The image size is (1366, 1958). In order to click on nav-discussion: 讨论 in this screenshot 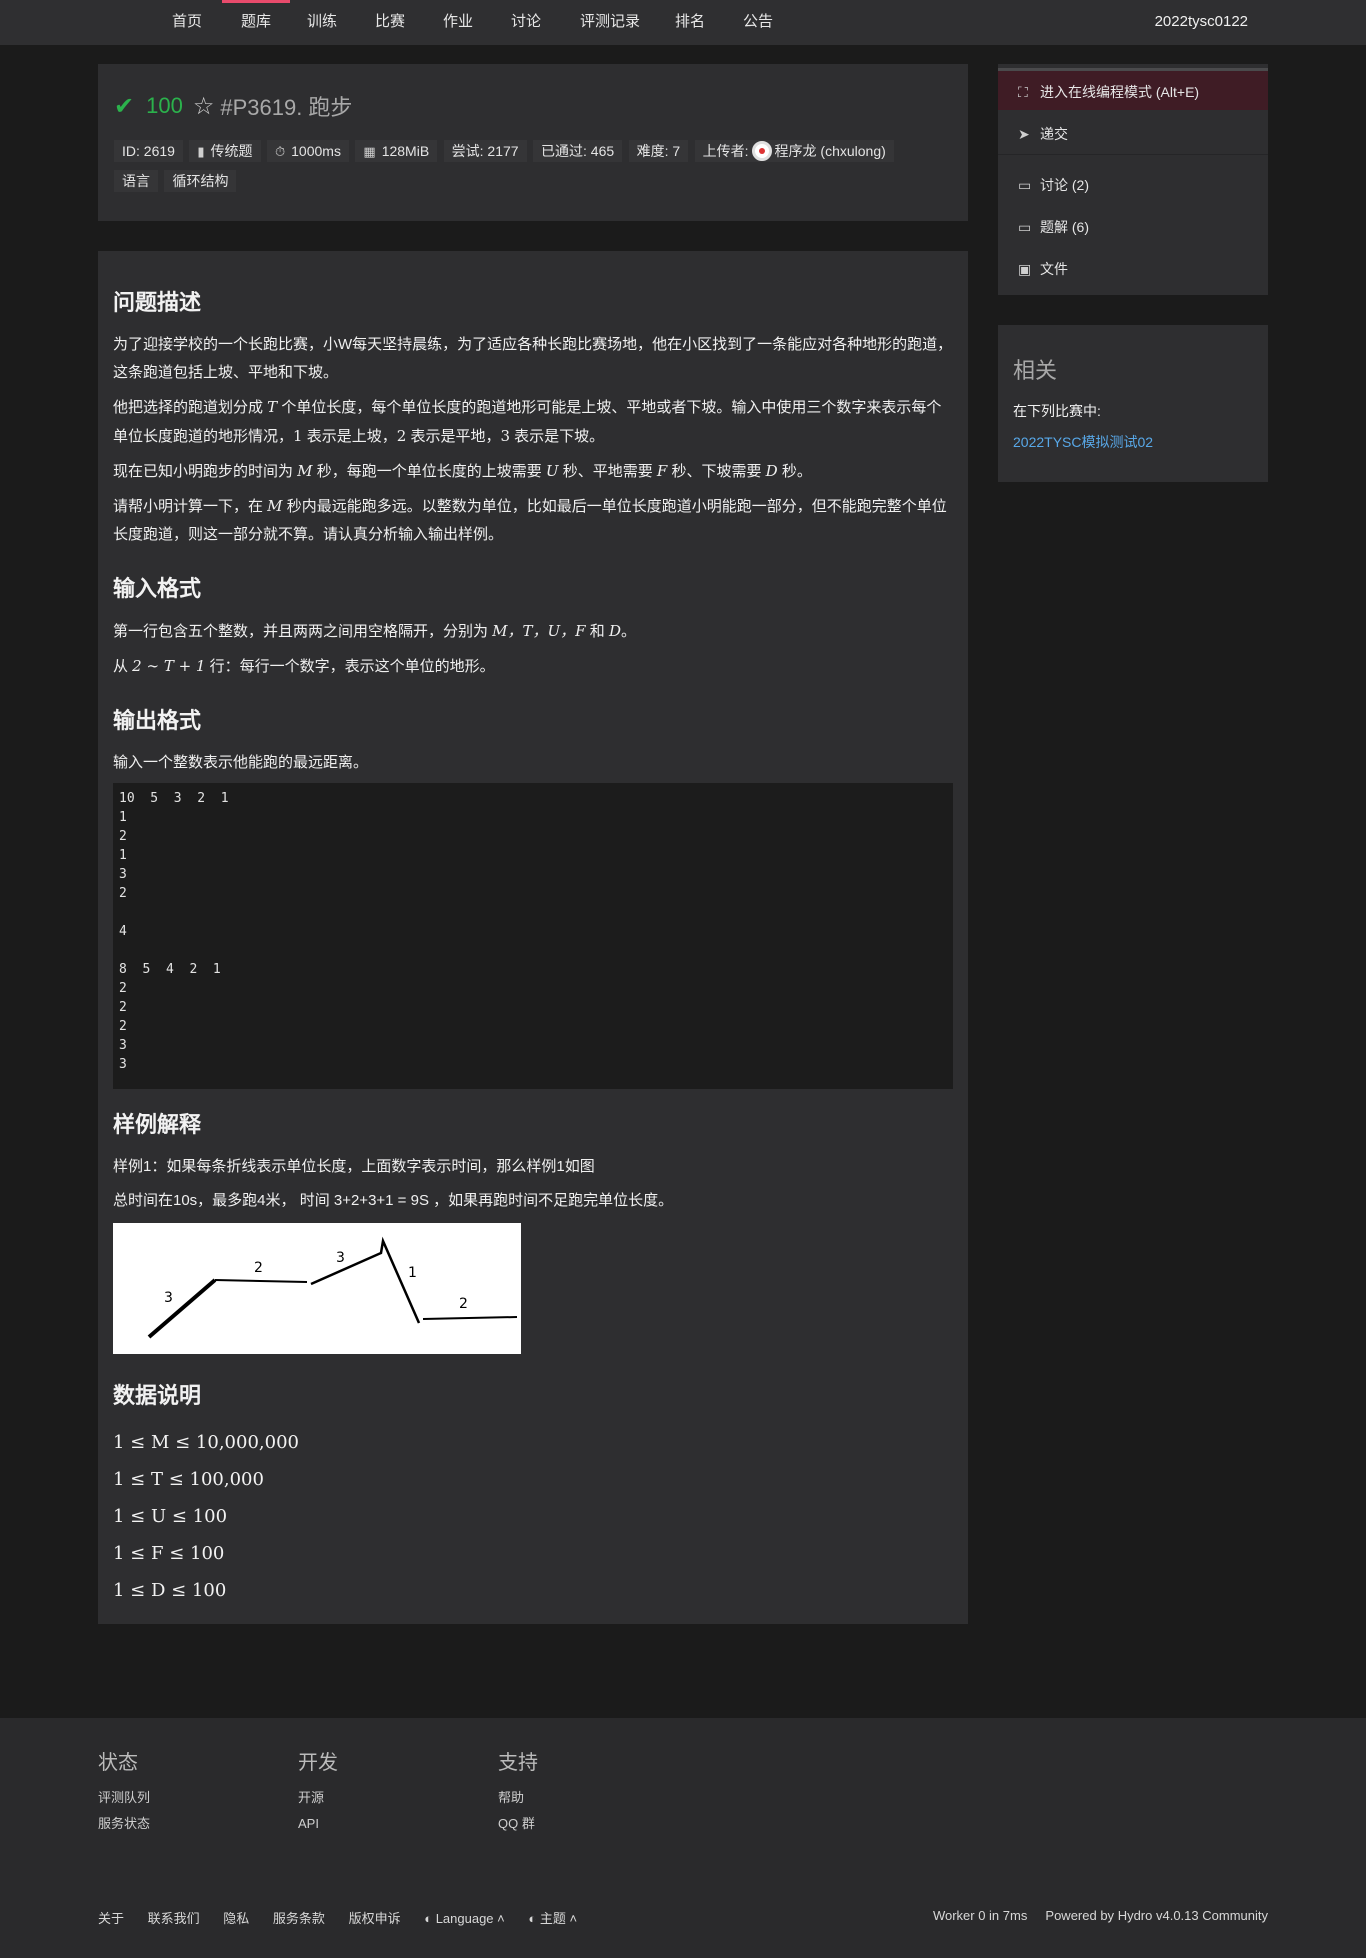, I will do `click(526, 22)`.